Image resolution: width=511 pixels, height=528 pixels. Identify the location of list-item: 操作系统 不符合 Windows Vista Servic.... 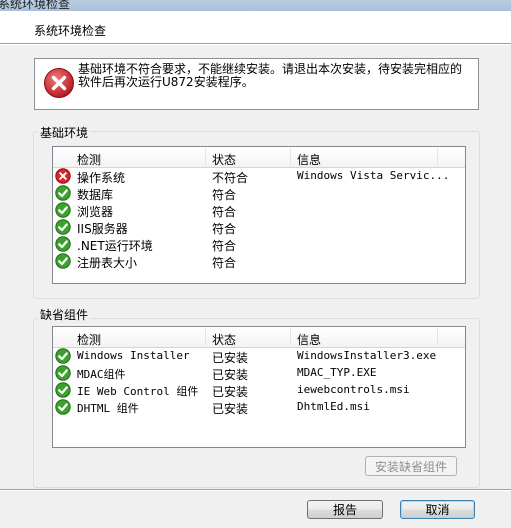
(259, 176).